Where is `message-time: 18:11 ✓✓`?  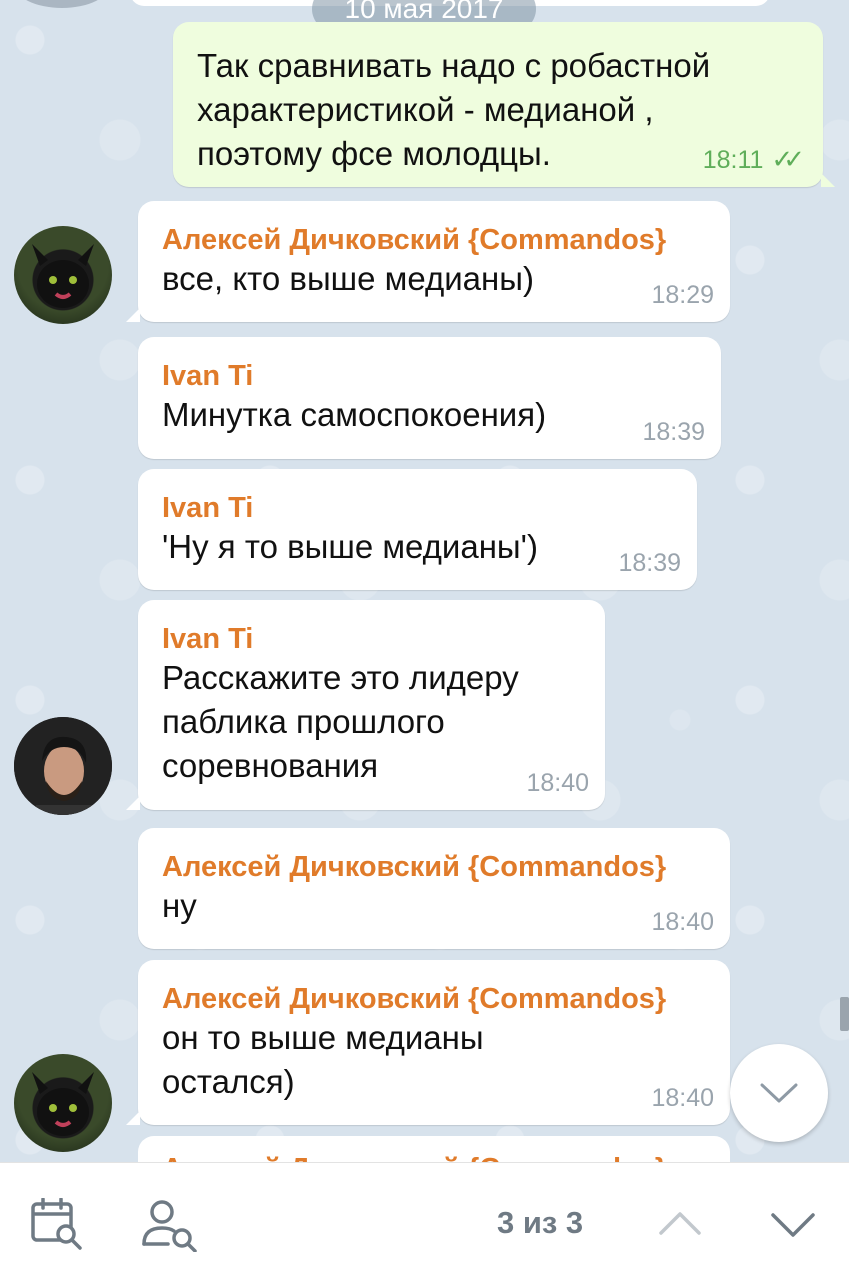 message-time: 18:11 ✓✓ is located at coordinates (753, 159).